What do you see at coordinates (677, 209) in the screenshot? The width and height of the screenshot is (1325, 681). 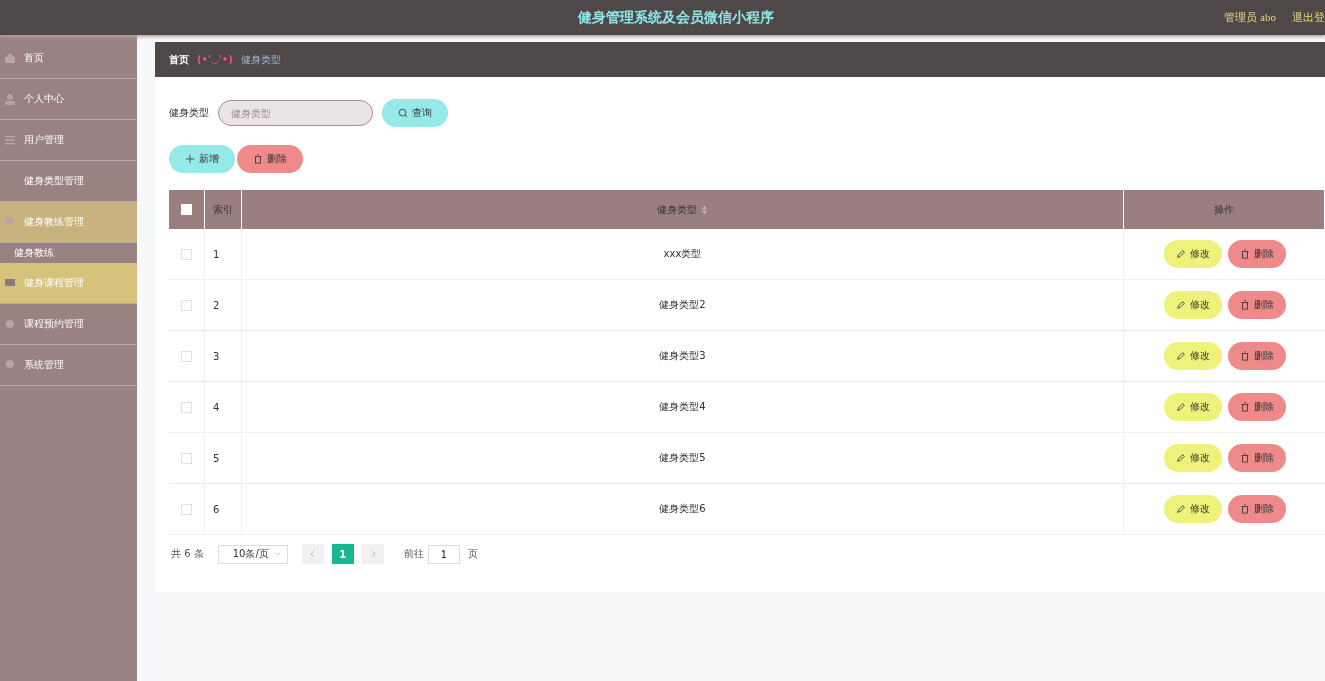 I see `column-header: 健身类型` at bounding box center [677, 209].